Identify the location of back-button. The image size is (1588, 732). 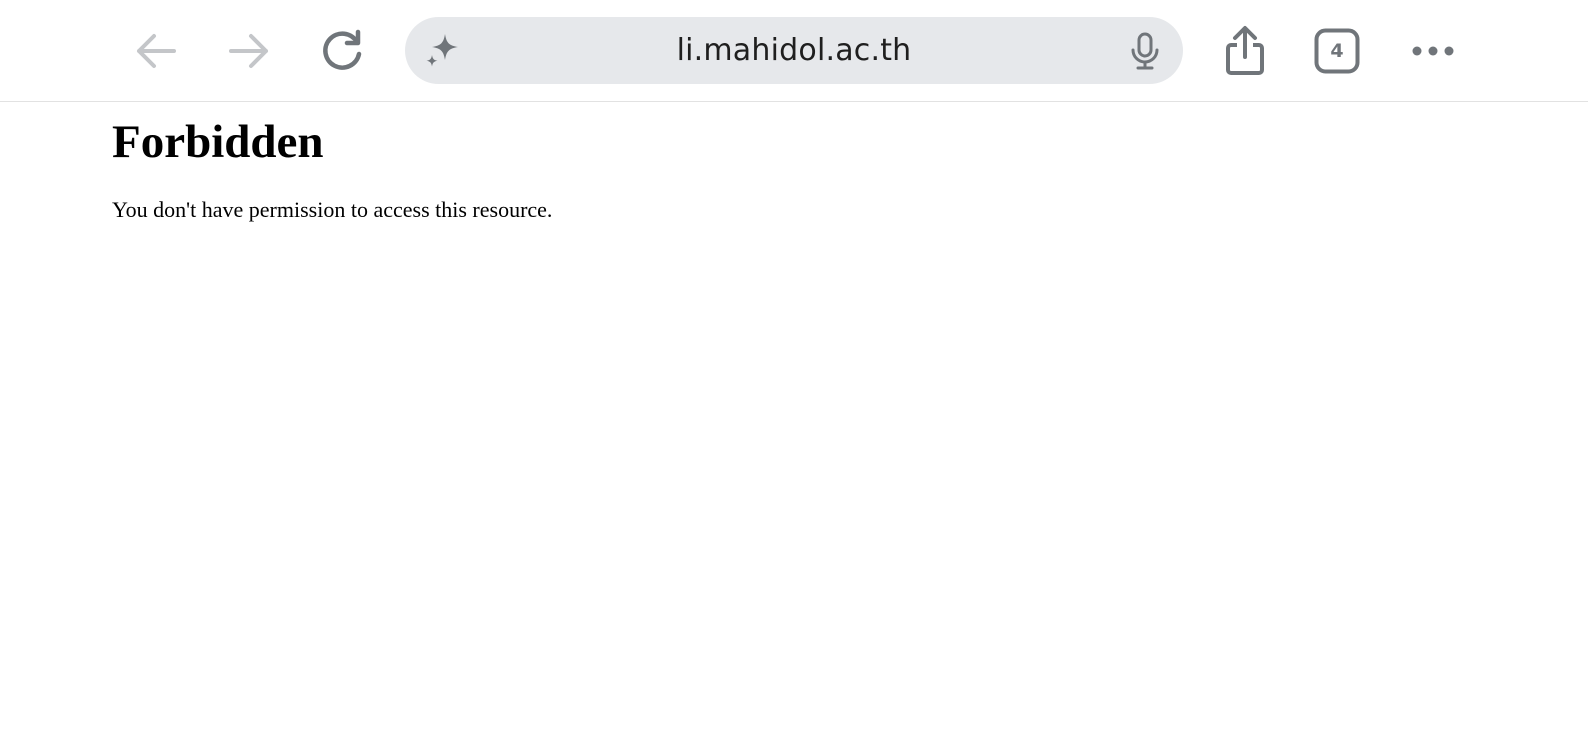
(156, 51).